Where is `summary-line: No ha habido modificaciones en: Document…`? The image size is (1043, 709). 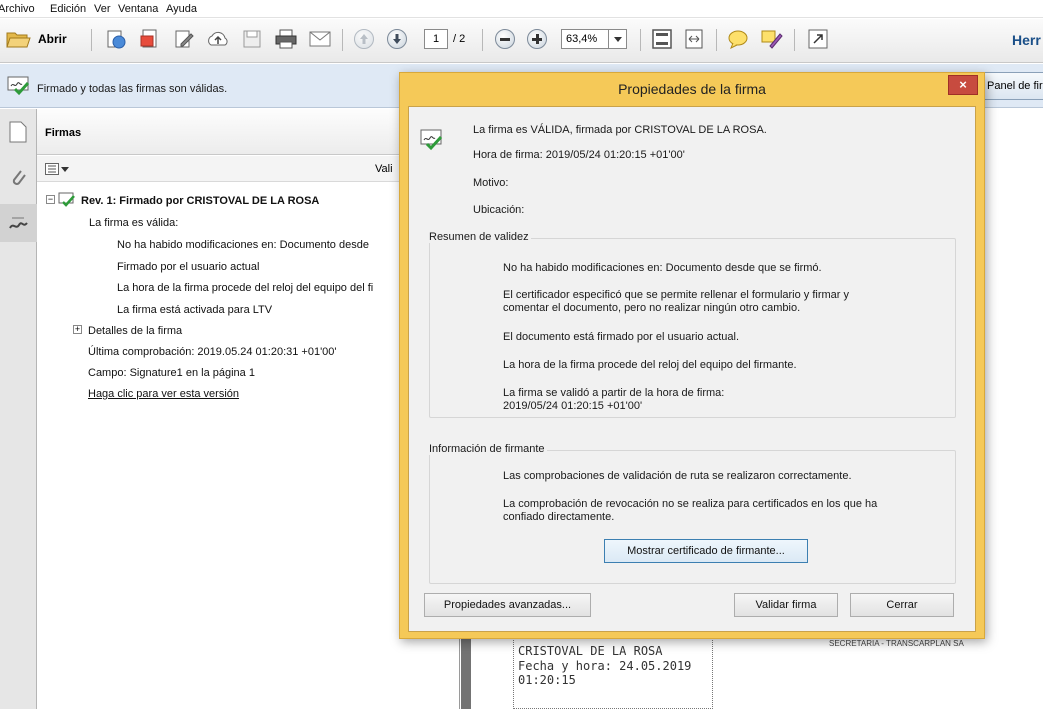 summary-line: No ha habido modificaciones en: Document… is located at coordinates (662, 268).